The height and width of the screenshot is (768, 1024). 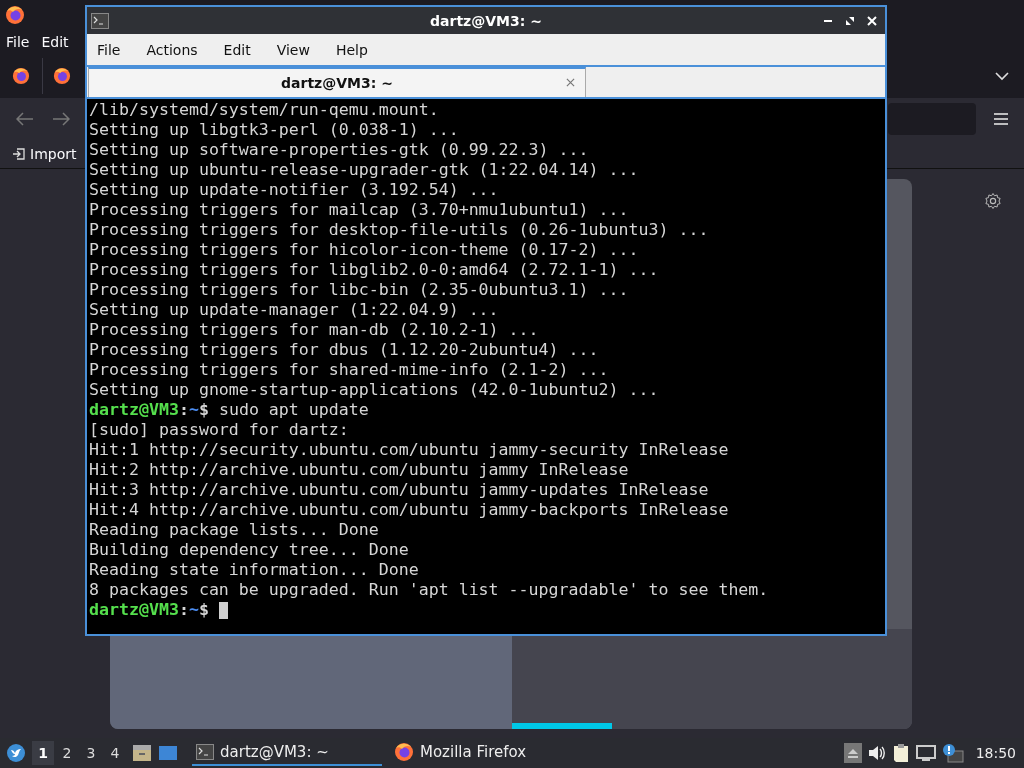 I want to click on volume-icon, so click(x=876, y=753).